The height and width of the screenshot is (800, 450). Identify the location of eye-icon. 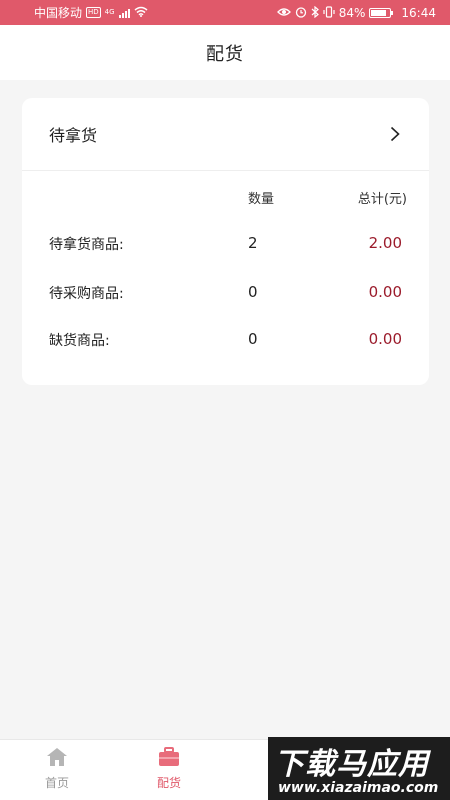
(283, 13).